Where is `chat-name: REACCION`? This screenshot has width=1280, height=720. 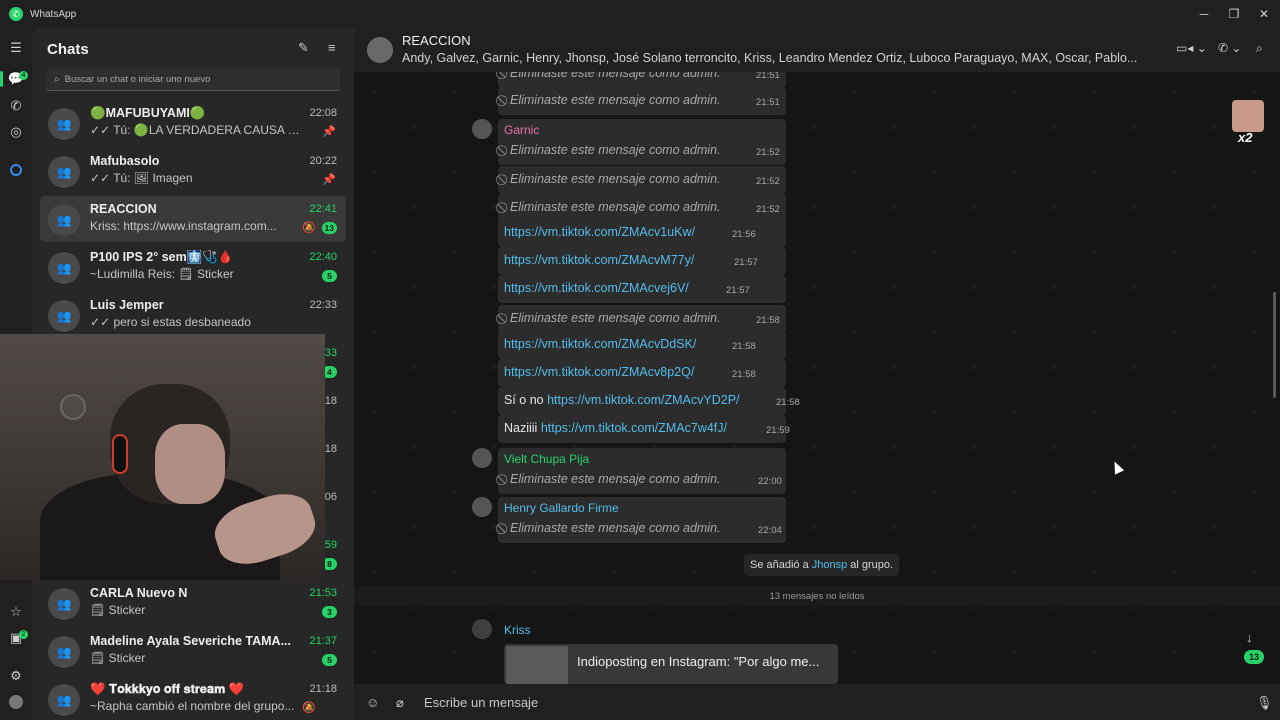
chat-name: REACCION is located at coordinates (123, 209).